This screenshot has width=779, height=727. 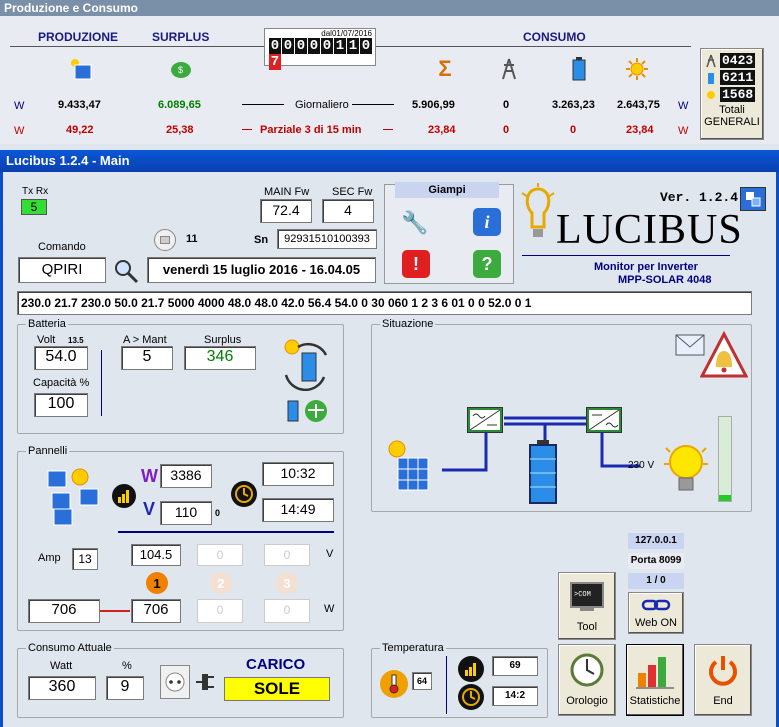 I want to click on tools-icon: 🔧, so click(x=415, y=223).